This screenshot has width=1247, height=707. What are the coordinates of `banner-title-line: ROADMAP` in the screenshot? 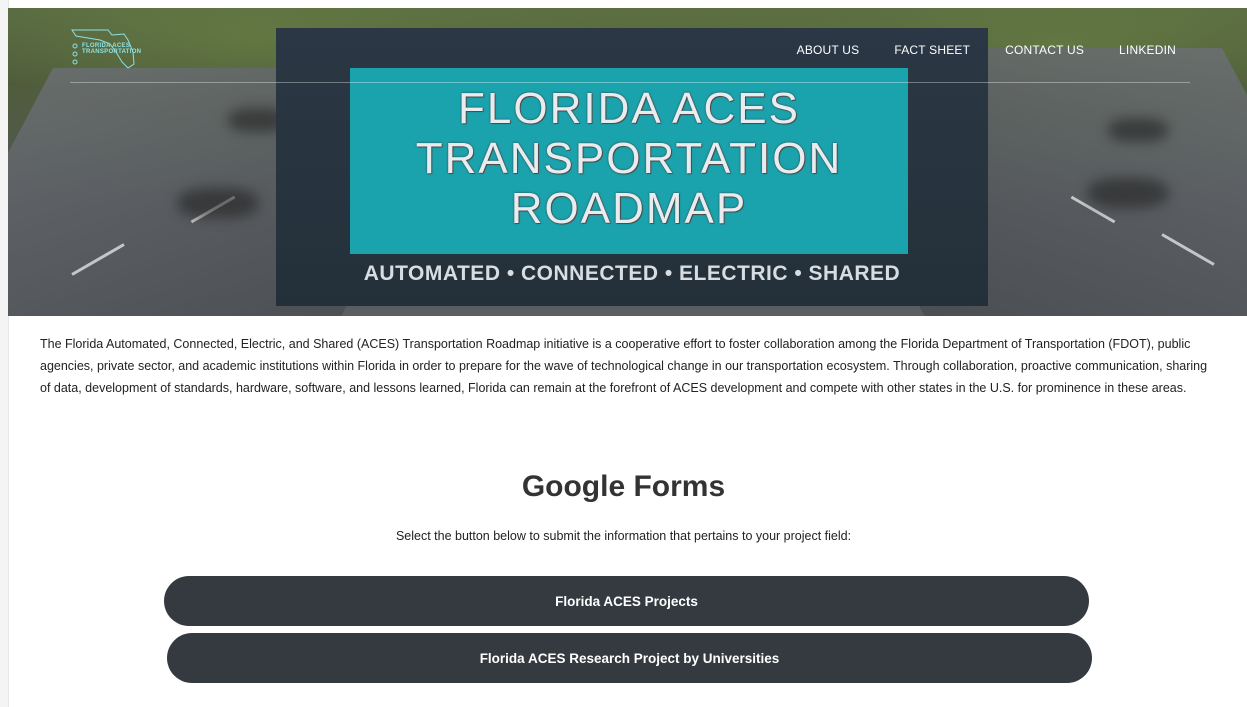 It's located at (629, 208).